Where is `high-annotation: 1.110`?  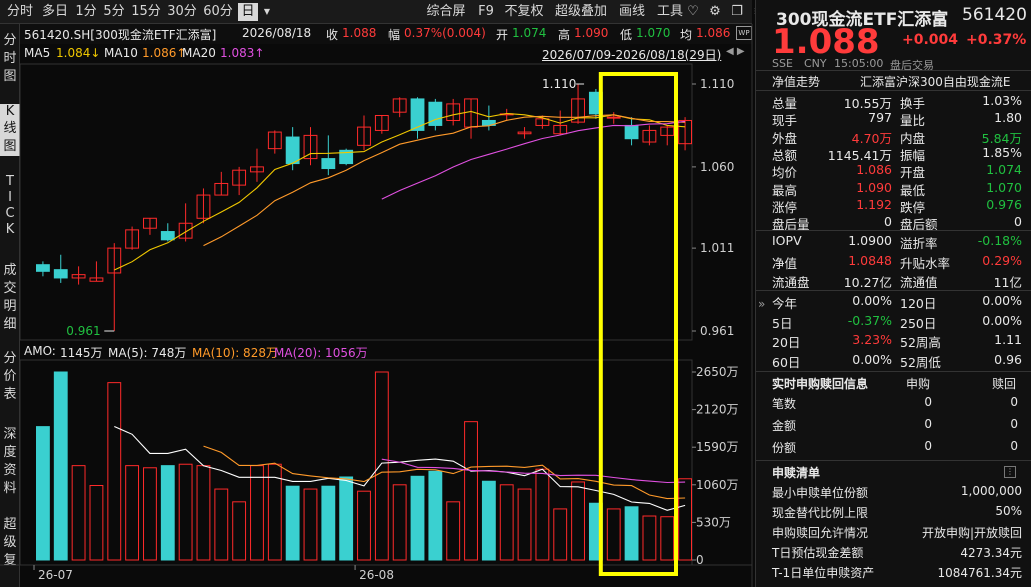 high-annotation: 1.110 is located at coordinates (559, 84).